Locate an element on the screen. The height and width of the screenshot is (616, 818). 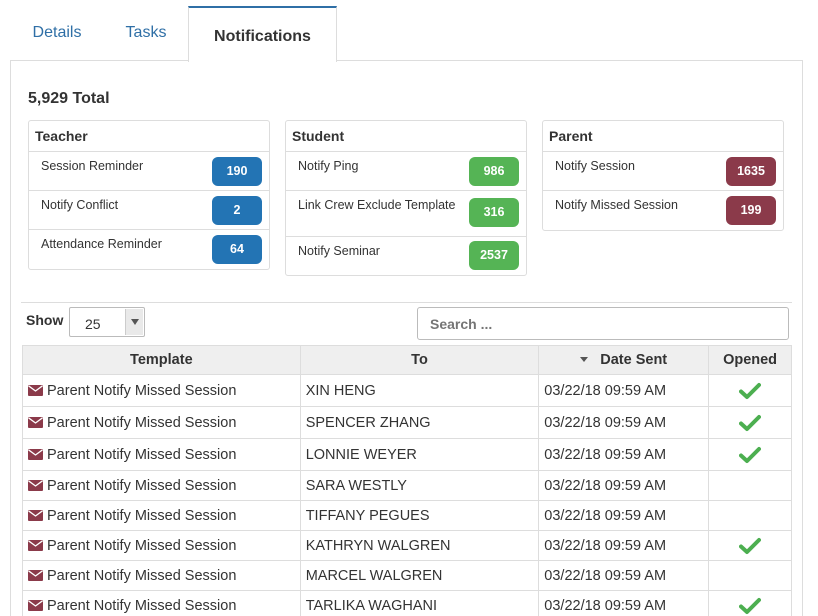
count-badge: 986 is located at coordinates (494, 171).